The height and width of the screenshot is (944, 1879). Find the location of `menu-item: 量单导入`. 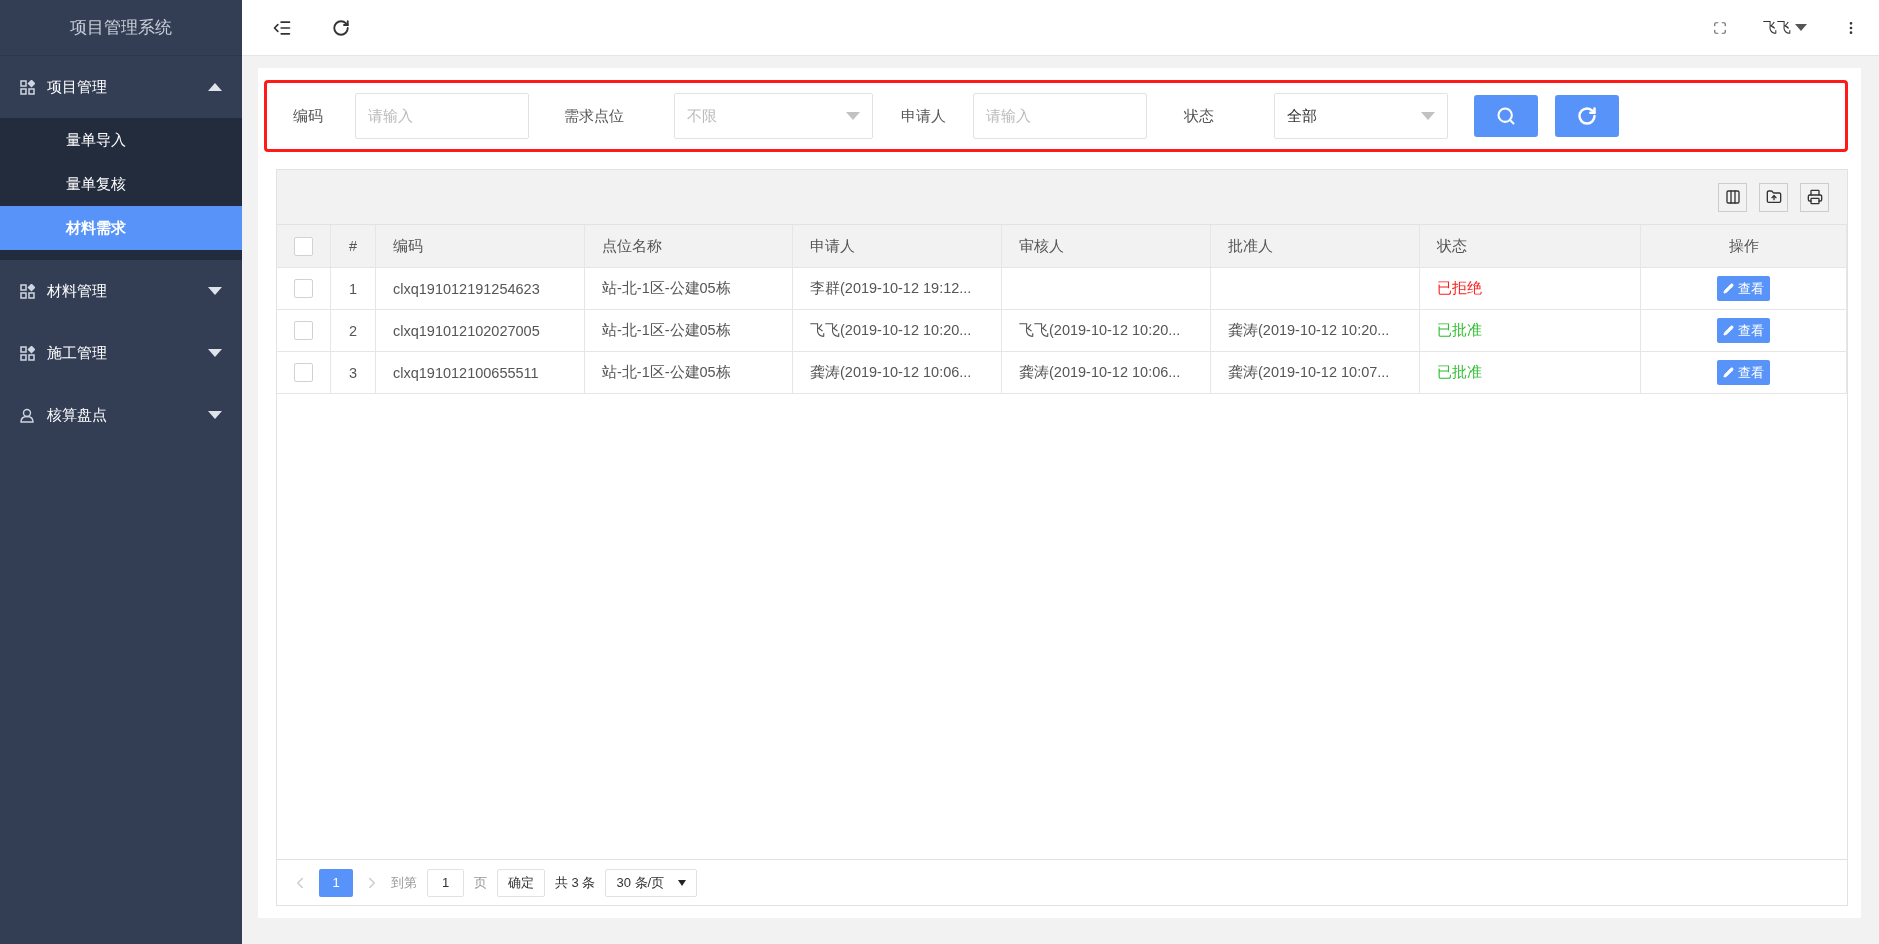

menu-item: 量单导入 is located at coordinates (121, 140).